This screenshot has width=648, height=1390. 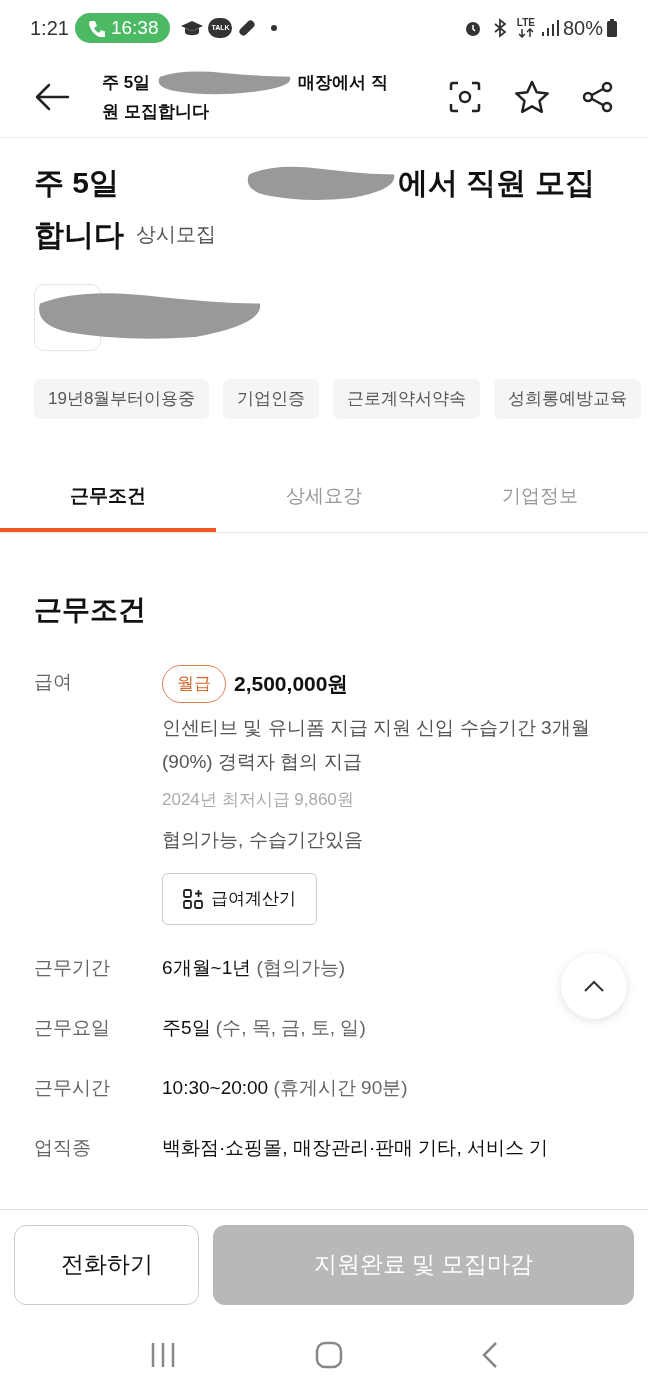 I want to click on tag: 기업인증, so click(x=271, y=399).